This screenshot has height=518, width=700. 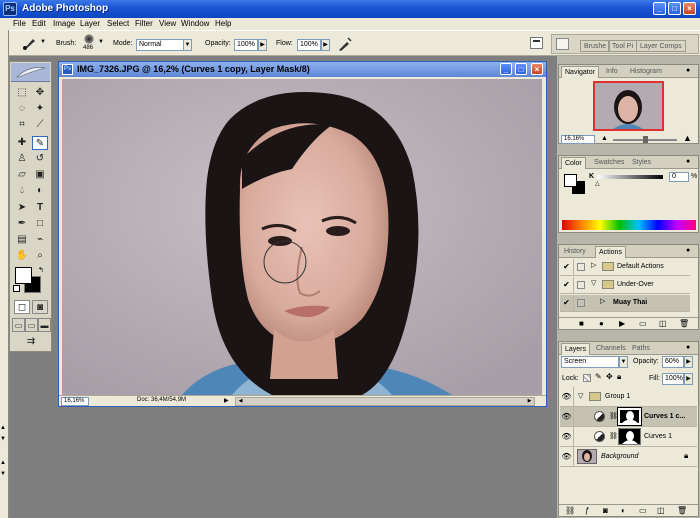 What do you see at coordinates (64, 23) in the screenshot?
I see `menu-image: Image` at bounding box center [64, 23].